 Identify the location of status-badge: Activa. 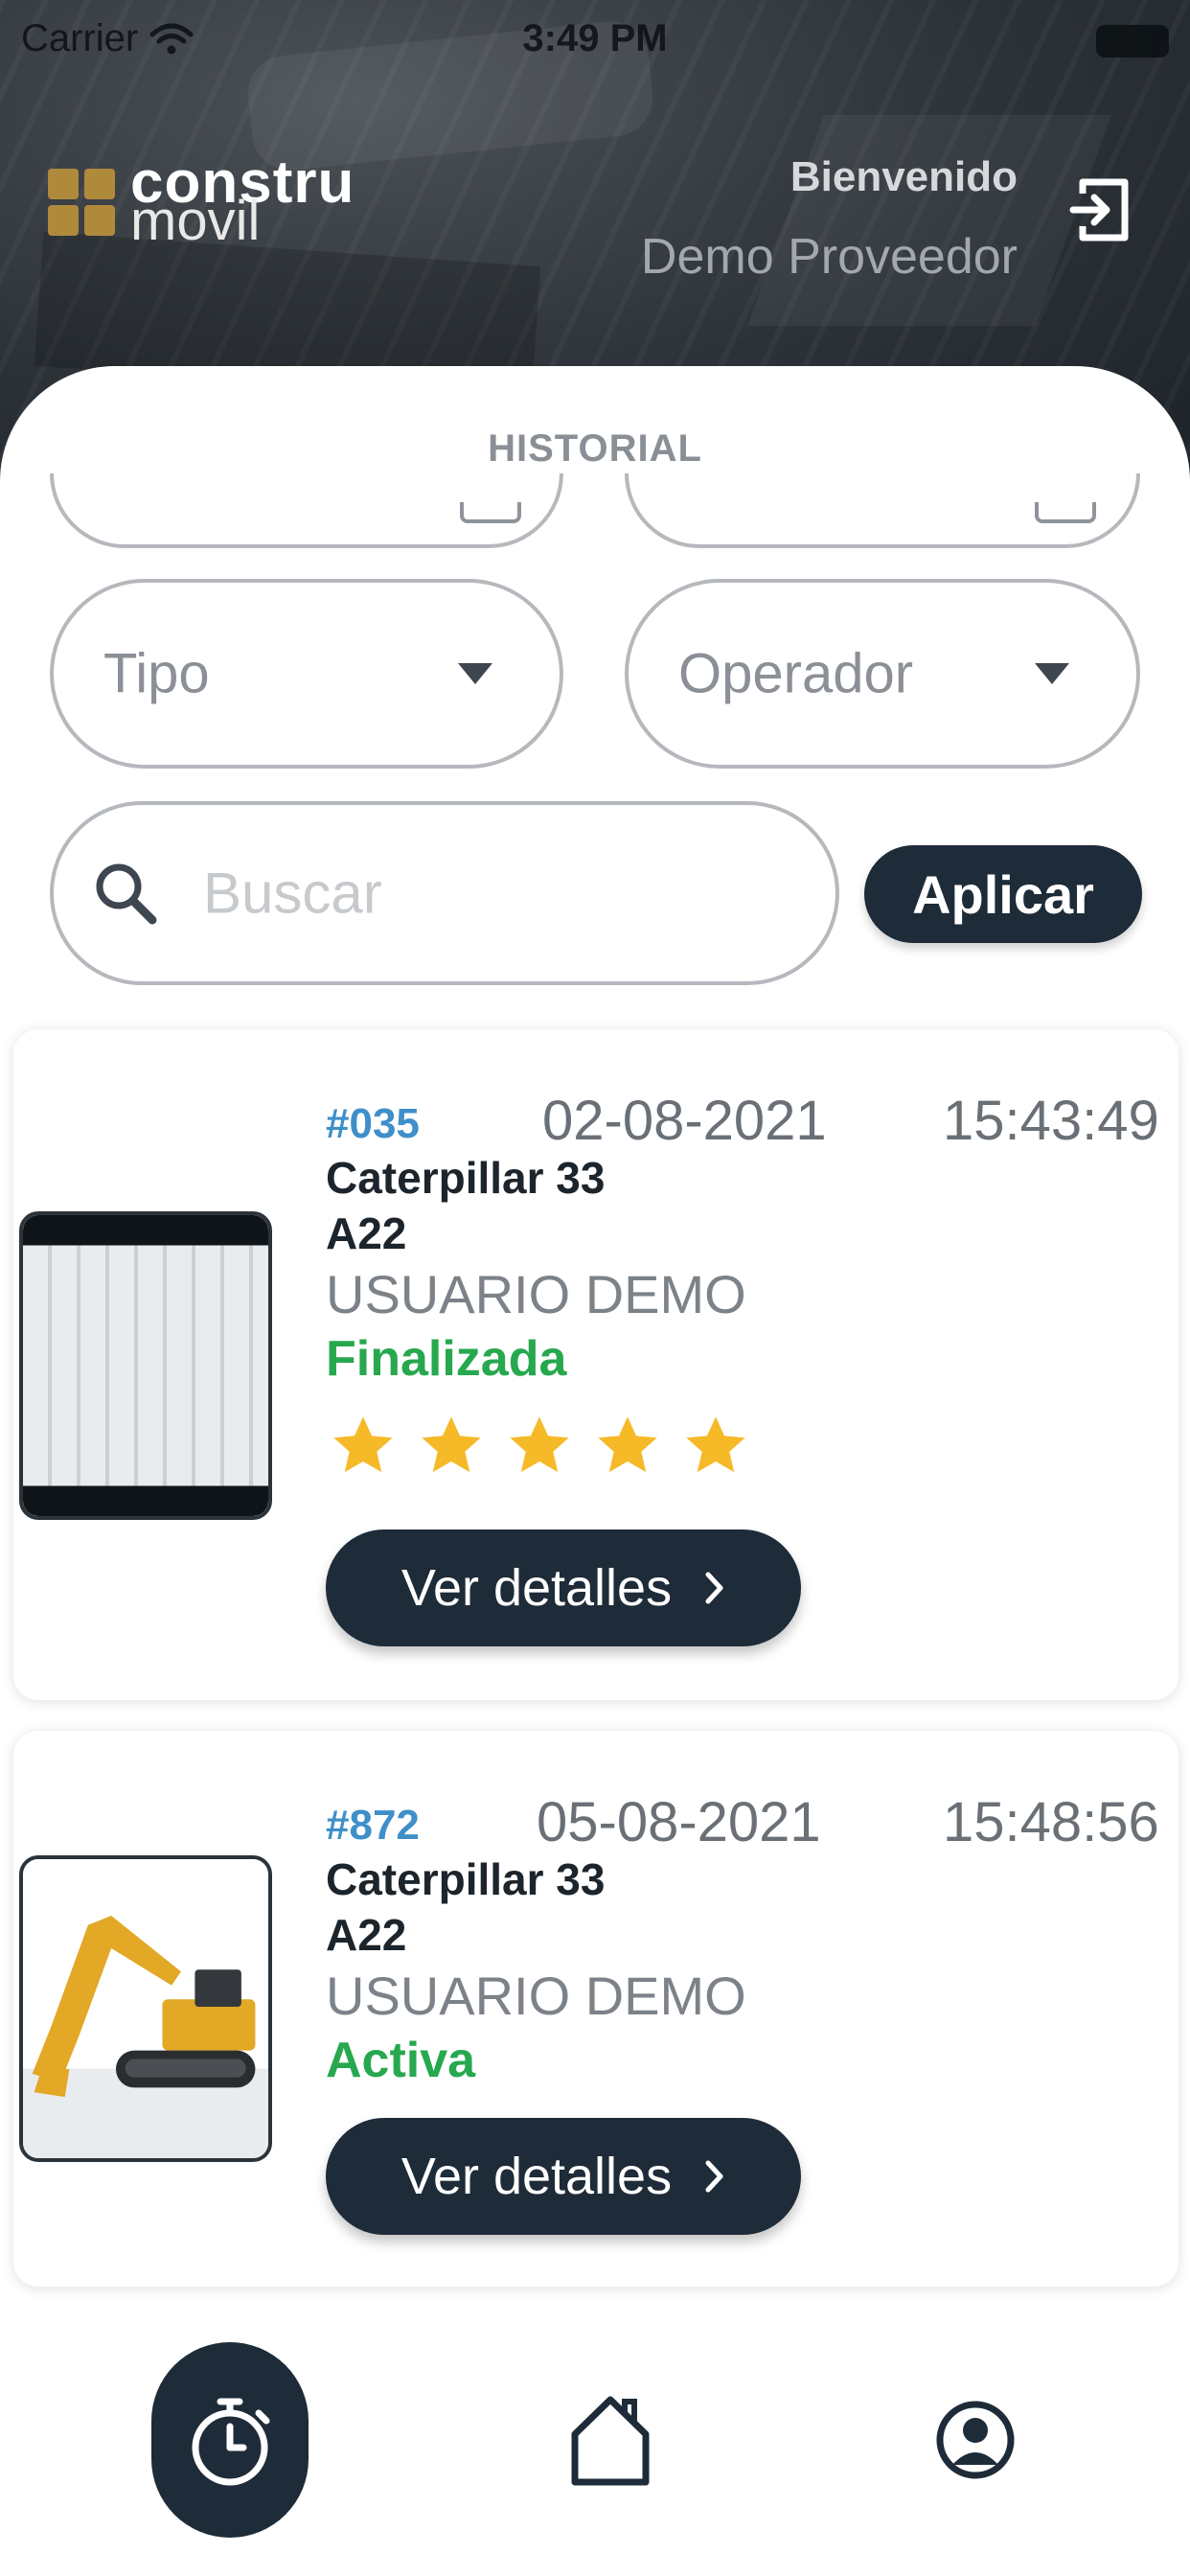
(401, 2060).